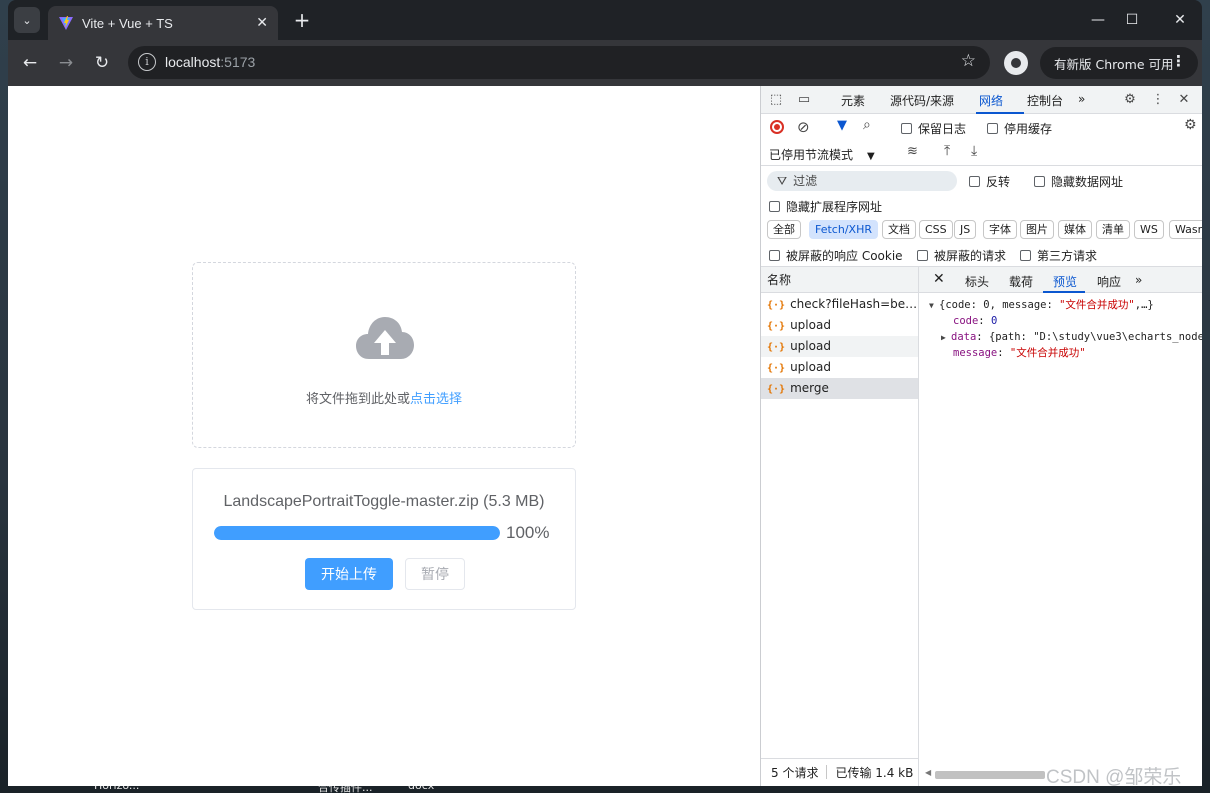  What do you see at coordinates (1095, 337) in the screenshot?
I see `json-object-summary: {path: "D:\study\vue3\echarts_nodejs` at bounding box center [1095, 337].